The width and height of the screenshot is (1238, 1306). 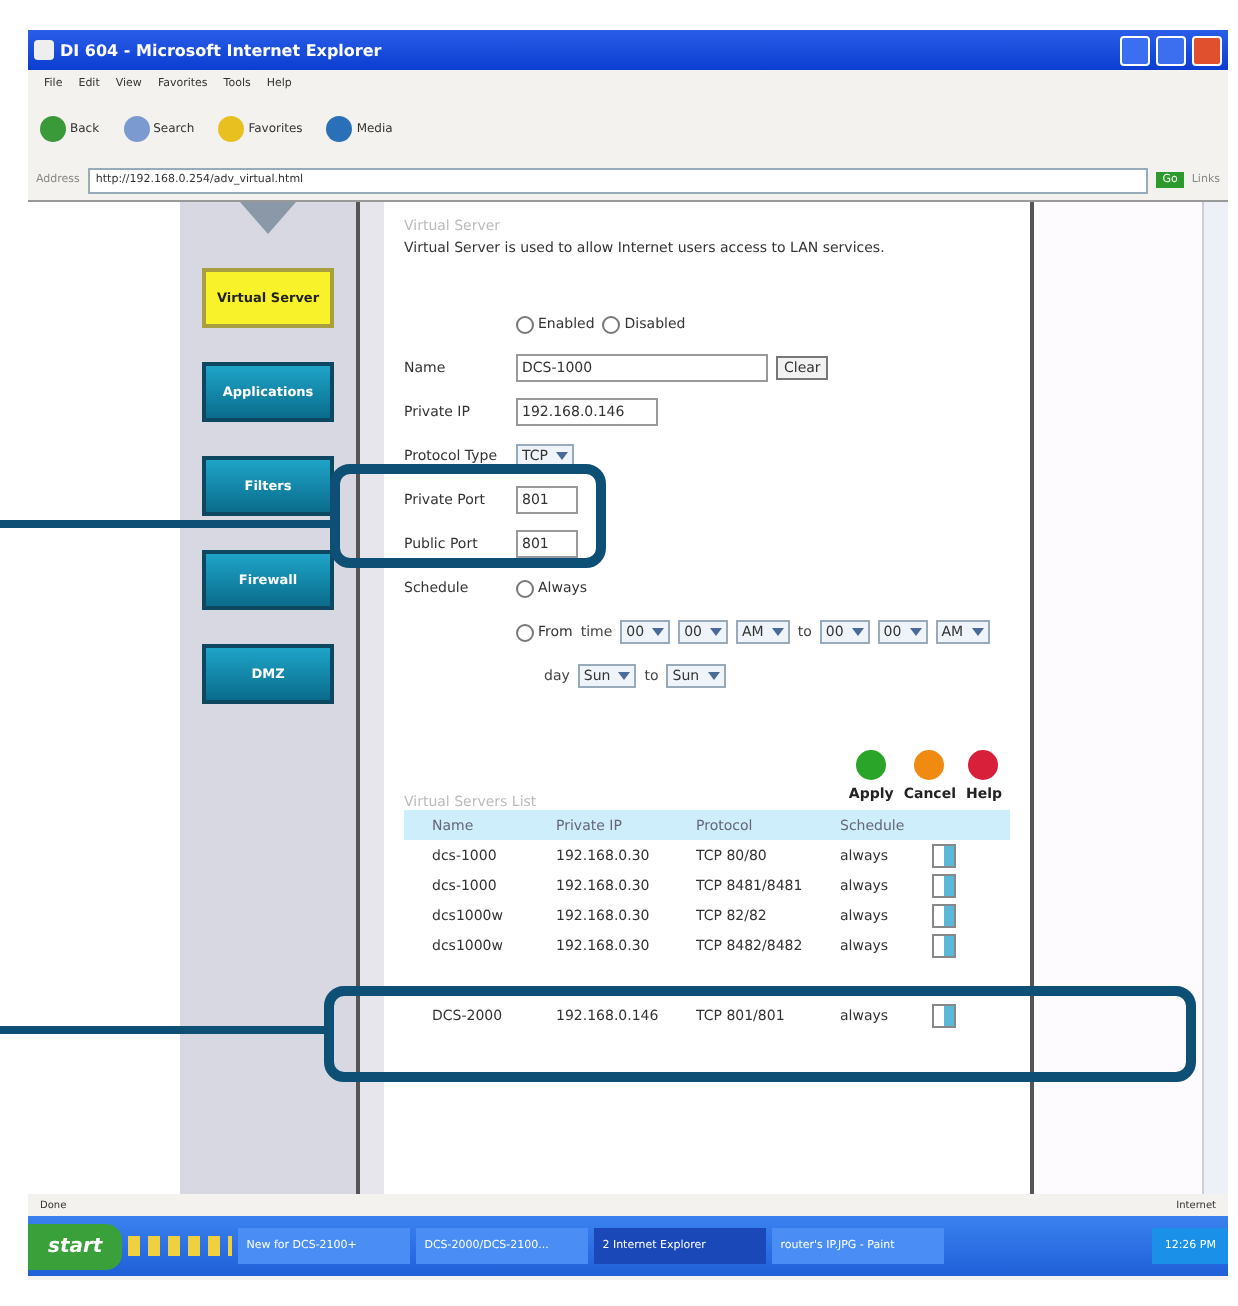 What do you see at coordinates (1215, 698) in the screenshot?
I see `scrollbar` at bounding box center [1215, 698].